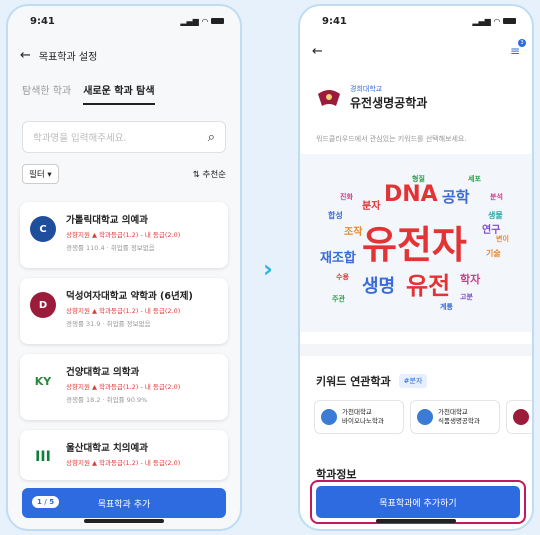 This screenshot has height=535, width=540. What do you see at coordinates (378, 287) in the screenshot?
I see `cloud-word: 생명` at bounding box center [378, 287].